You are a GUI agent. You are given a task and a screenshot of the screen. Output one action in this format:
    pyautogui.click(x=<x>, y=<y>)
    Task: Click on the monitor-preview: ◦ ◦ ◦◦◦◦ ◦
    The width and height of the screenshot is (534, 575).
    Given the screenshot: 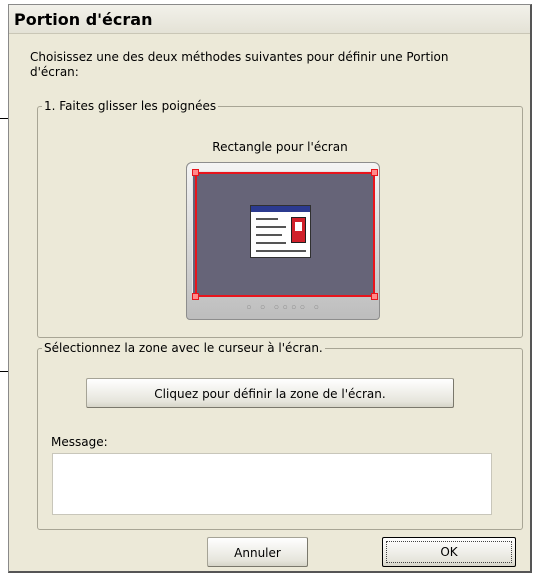 What is the action you would take?
    pyautogui.click(x=283, y=241)
    